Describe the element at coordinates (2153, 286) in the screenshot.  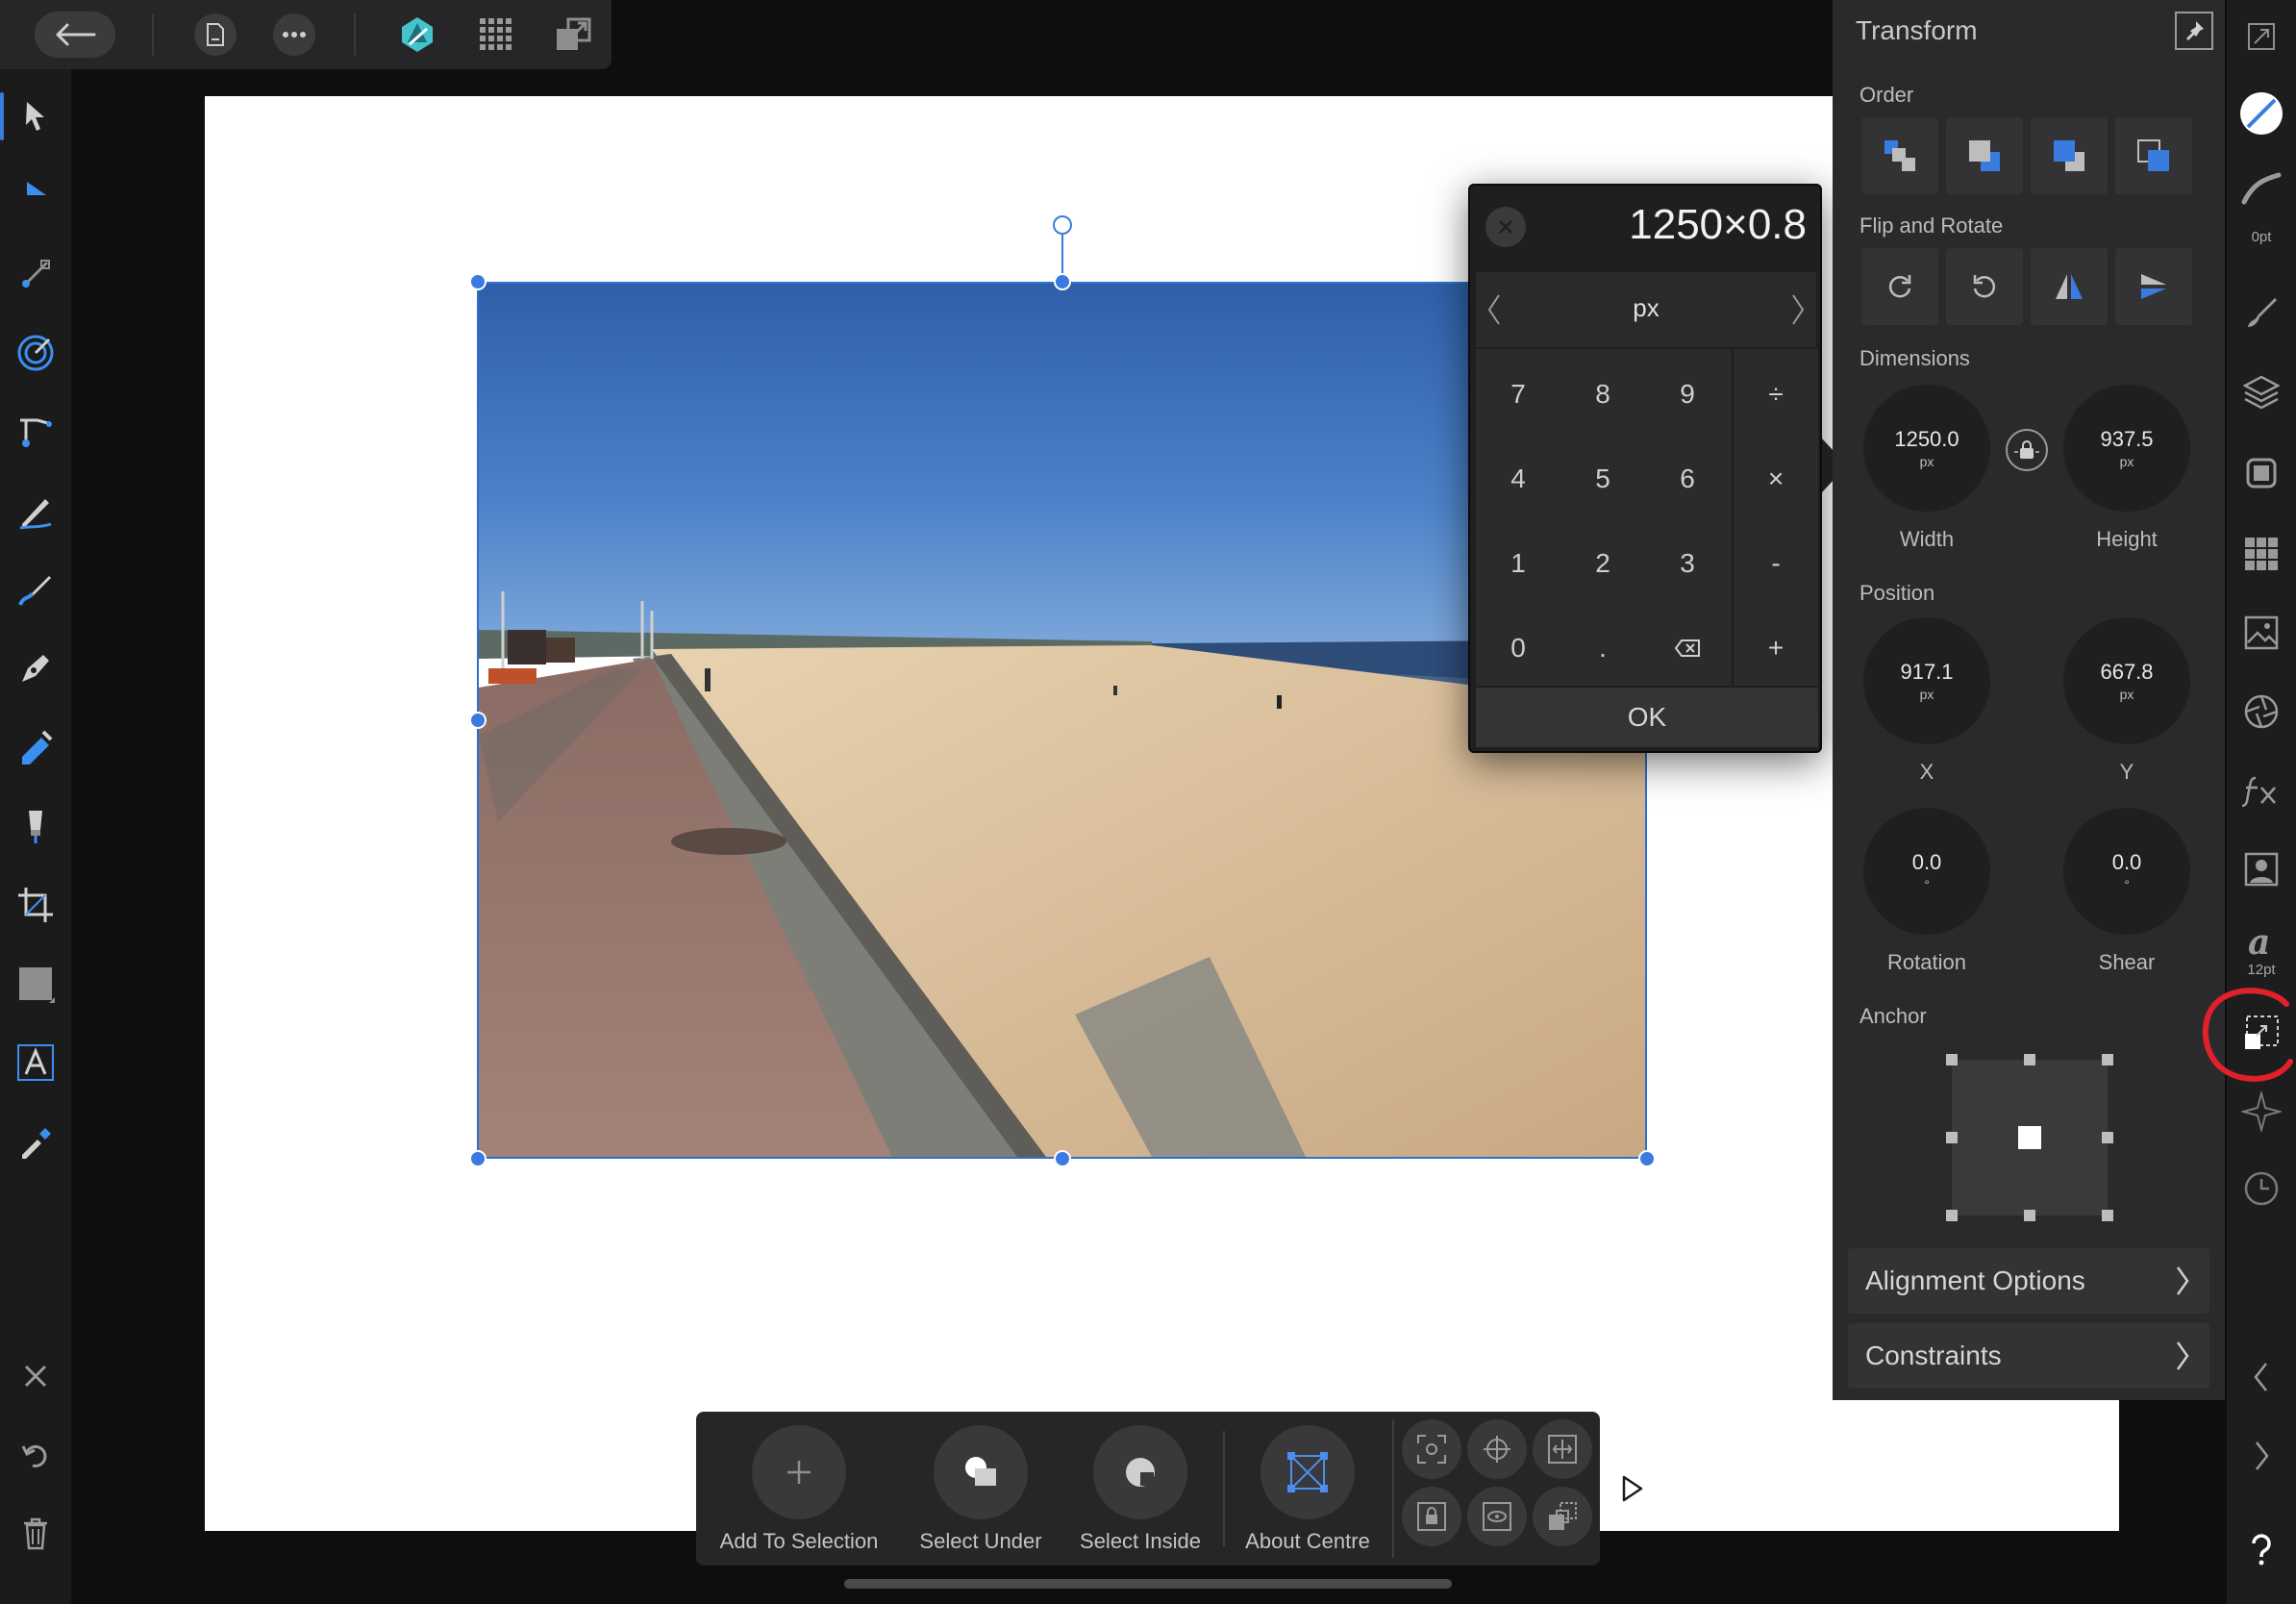
I see `flip-vertical-button` at that location.